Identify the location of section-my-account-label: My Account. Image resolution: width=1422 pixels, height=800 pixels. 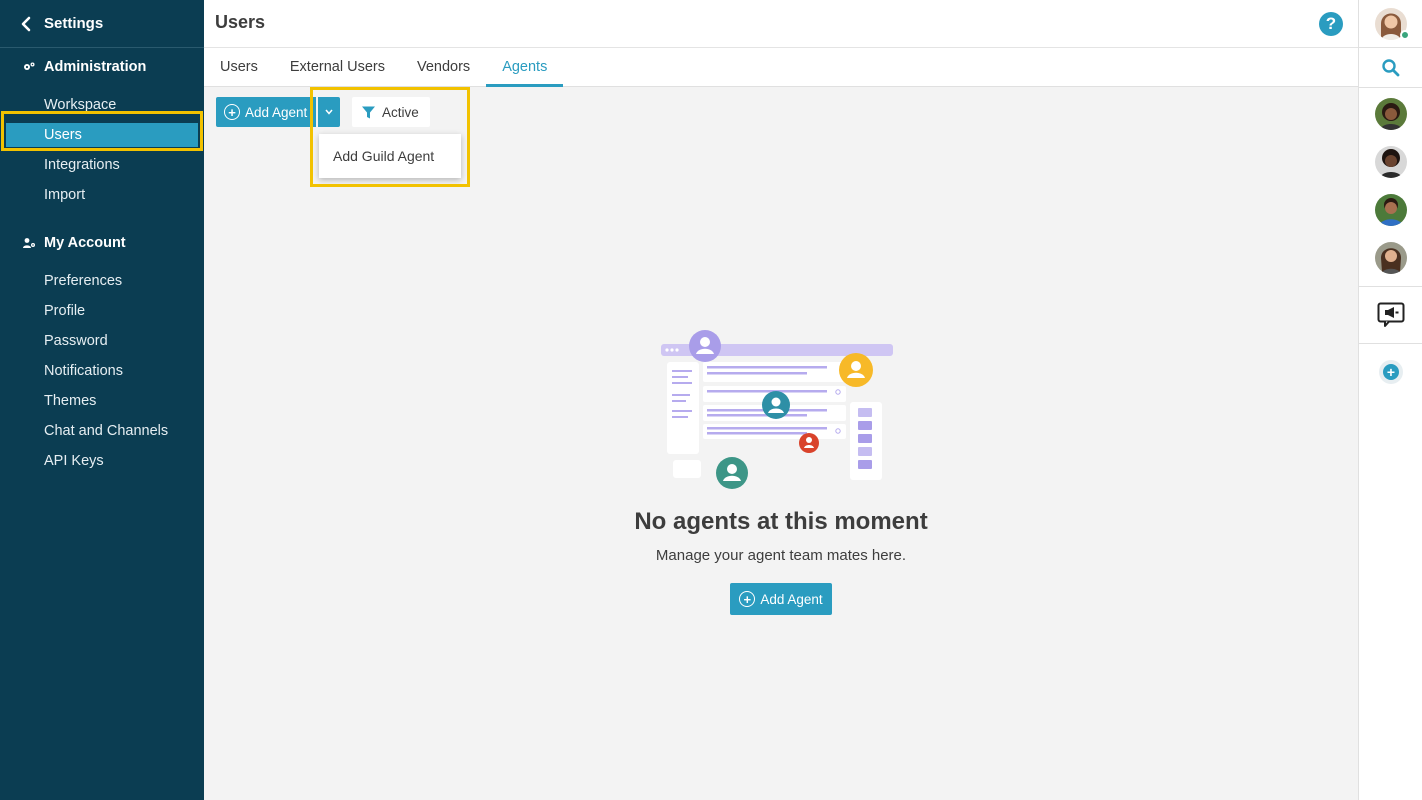
(85, 243).